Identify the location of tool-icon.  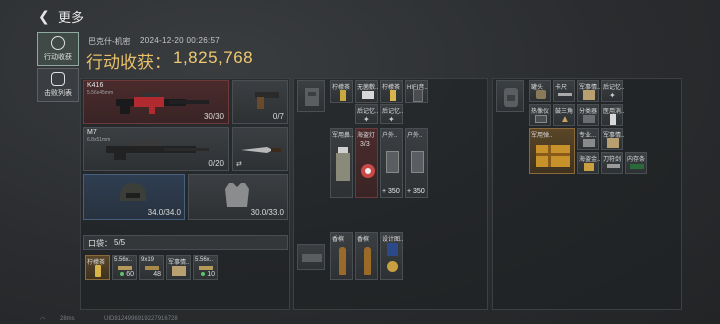
(589, 143).